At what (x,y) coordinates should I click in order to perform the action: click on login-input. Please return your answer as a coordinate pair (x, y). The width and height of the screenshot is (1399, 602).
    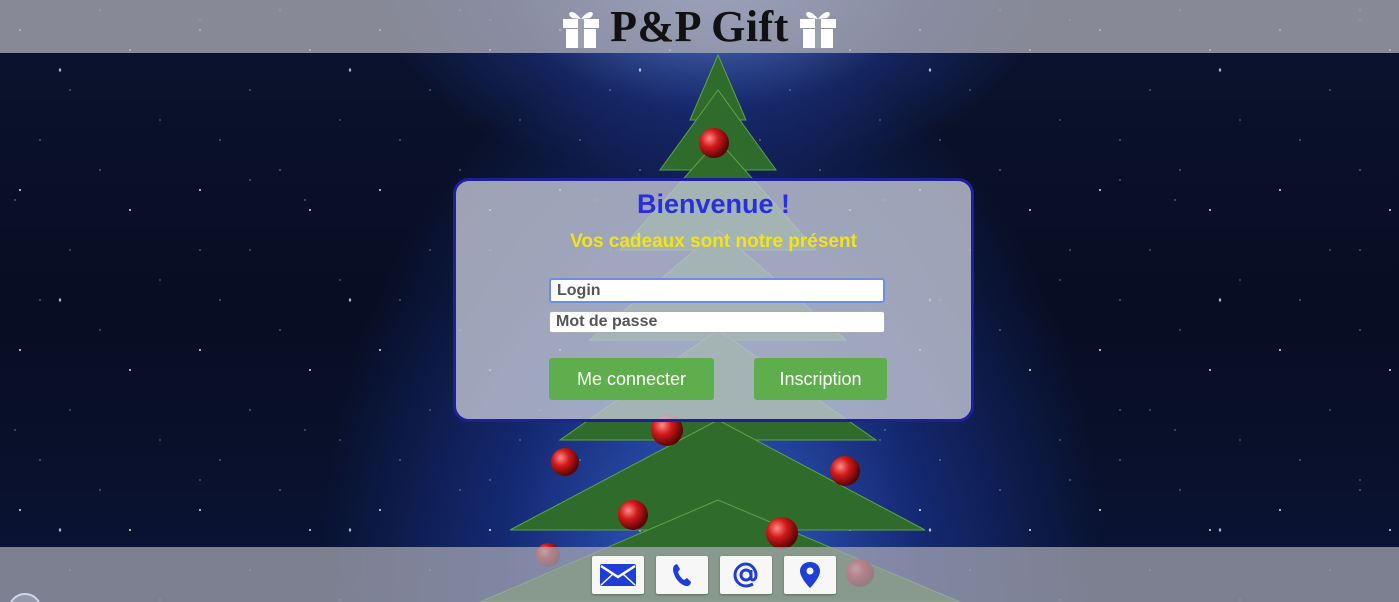
    Looking at the image, I should click on (717, 290).